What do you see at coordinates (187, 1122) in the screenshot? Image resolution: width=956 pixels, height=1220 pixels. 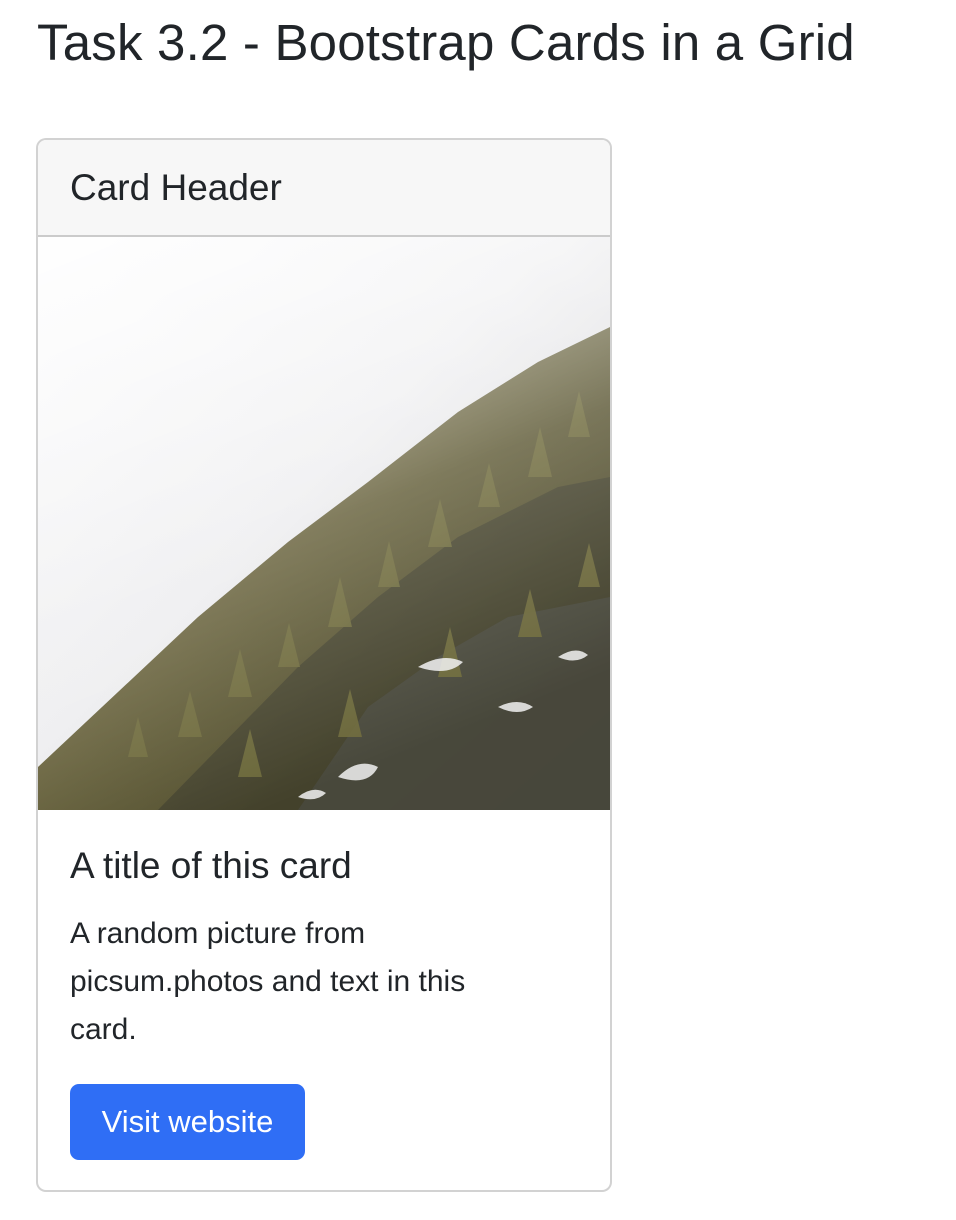 I see `visit-website-button: Visit website` at bounding box center [187, 1122].